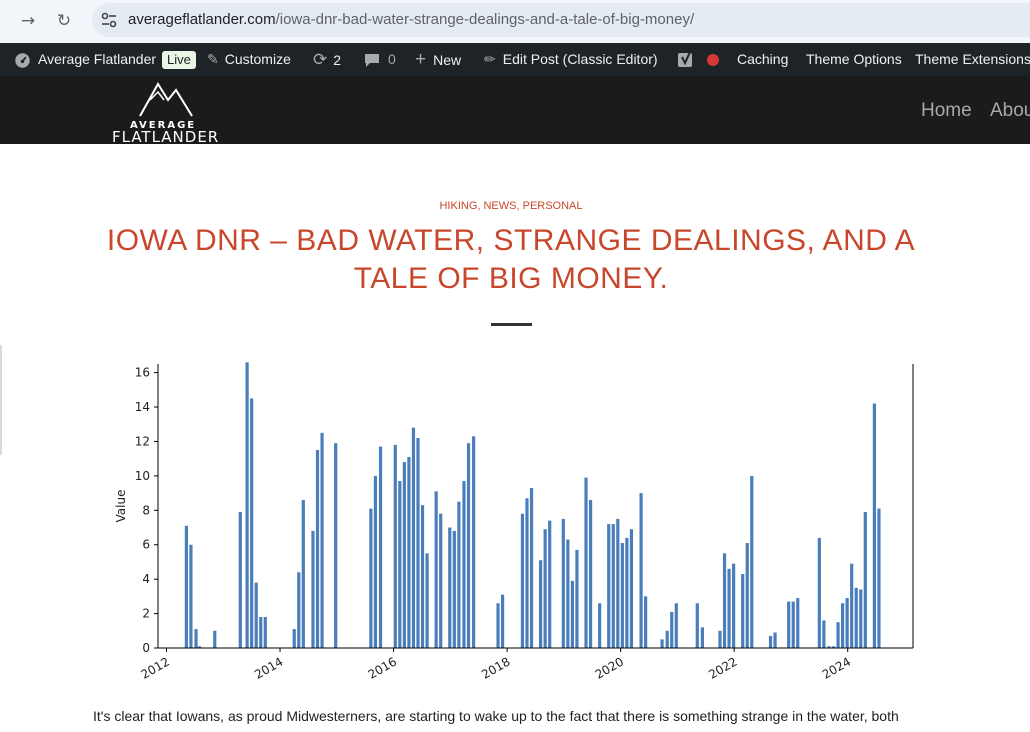 Image resolution: width=1030 pixels, height=732 pixels. Describe the element at coordinates (22, 60) in the screenshot. I see `dashboard-icon` at that location.